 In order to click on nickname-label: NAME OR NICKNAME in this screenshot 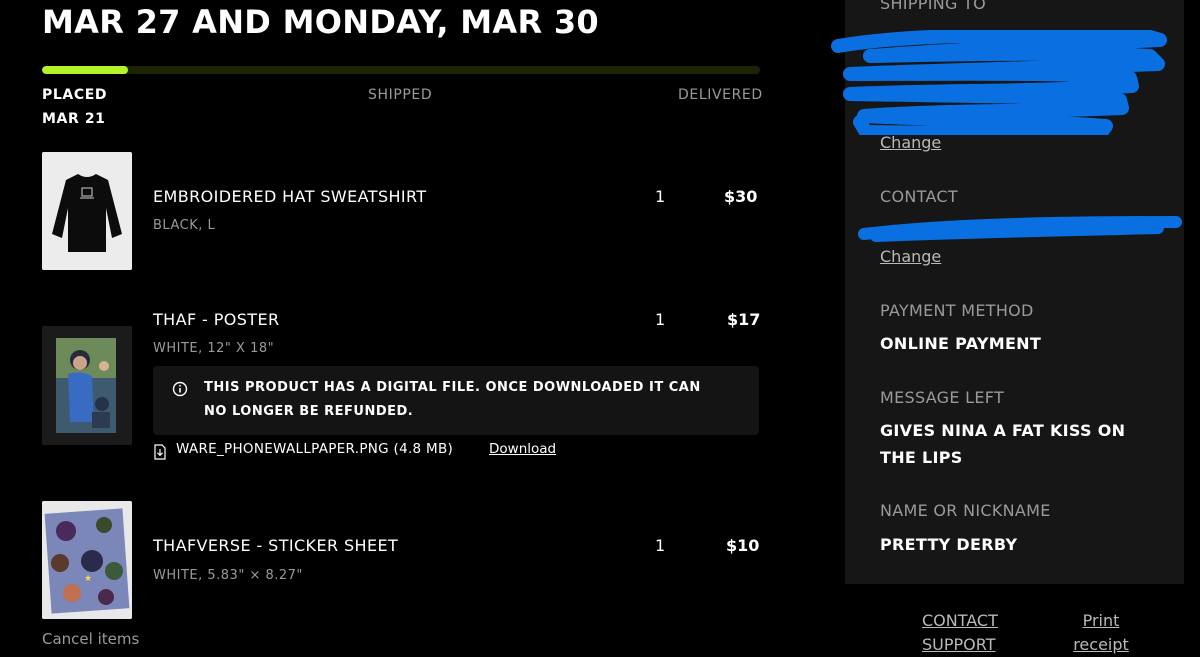, I will do `click(965, 510)`.